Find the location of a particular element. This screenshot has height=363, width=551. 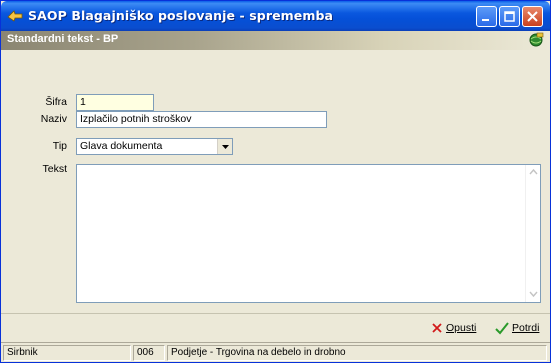

status-code: 006 is located at coordinates (149, 353).